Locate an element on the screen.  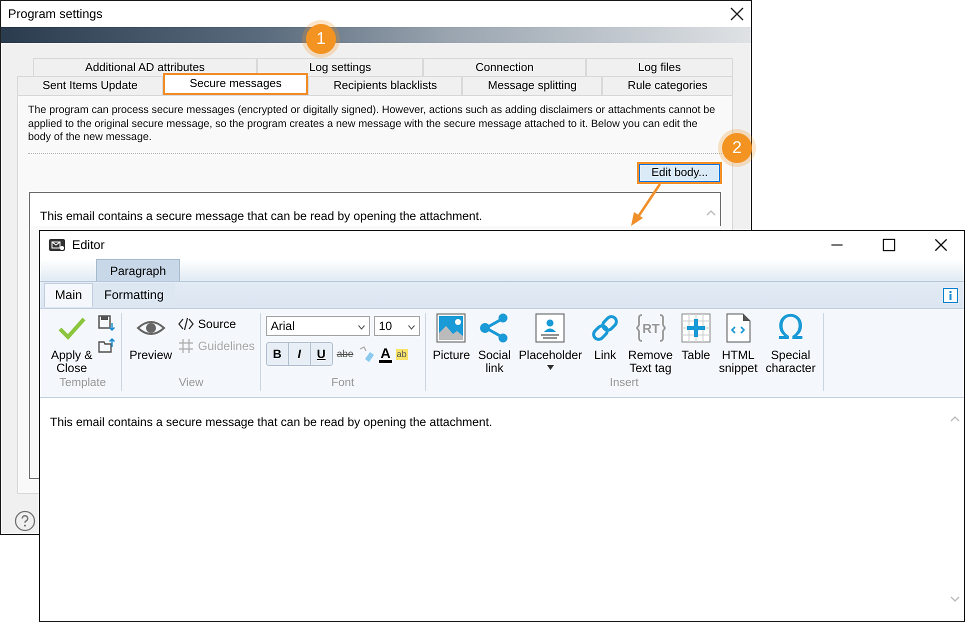
share-icon is located at coordinates (494, 328).